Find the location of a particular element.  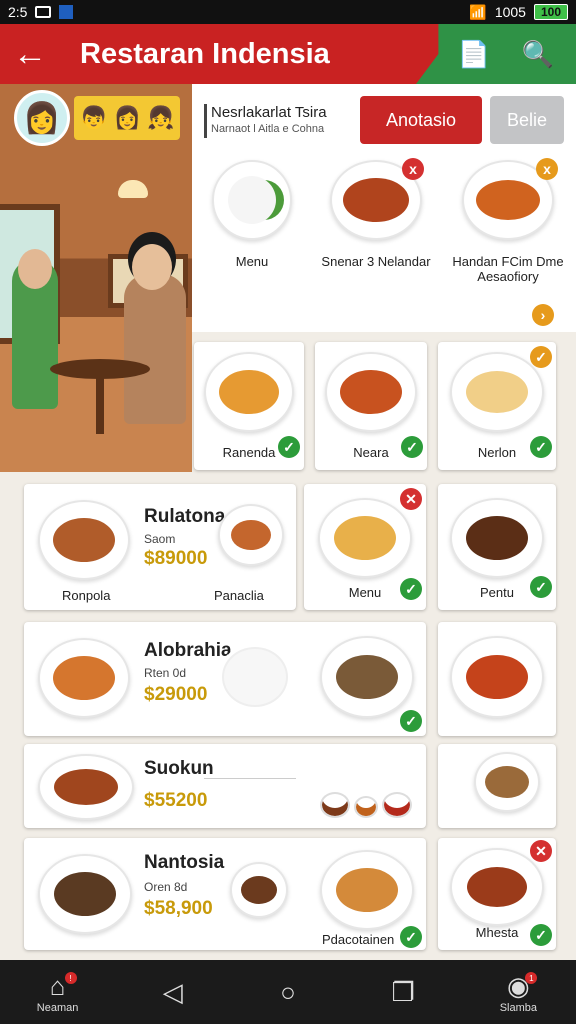

divider is located at coordinates (250, 778).